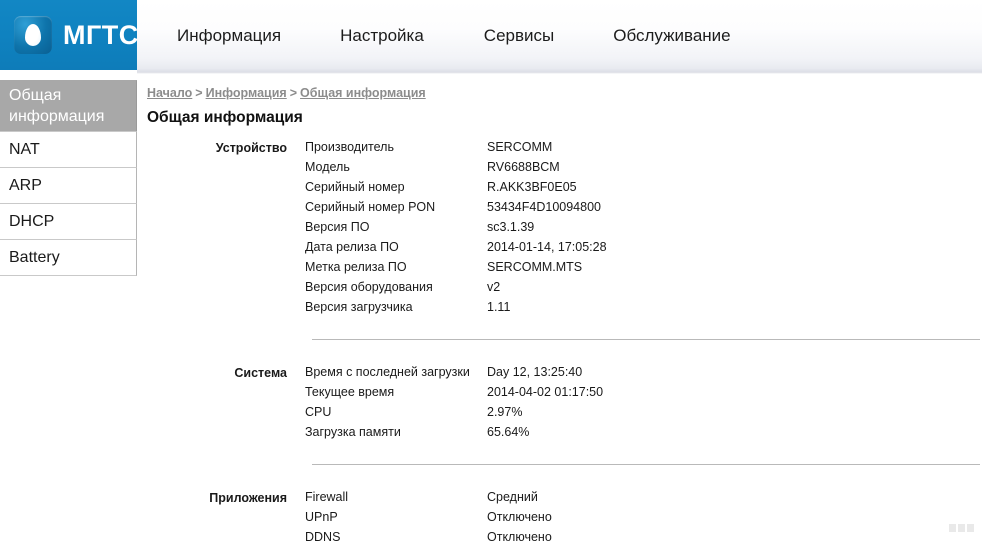 The width and height of the screenshot is (982, 547). What do you see at coordinates (643, 497) in the screenshot?
I see `info-row: Firewall Средний` at bounding box center [643, 497].